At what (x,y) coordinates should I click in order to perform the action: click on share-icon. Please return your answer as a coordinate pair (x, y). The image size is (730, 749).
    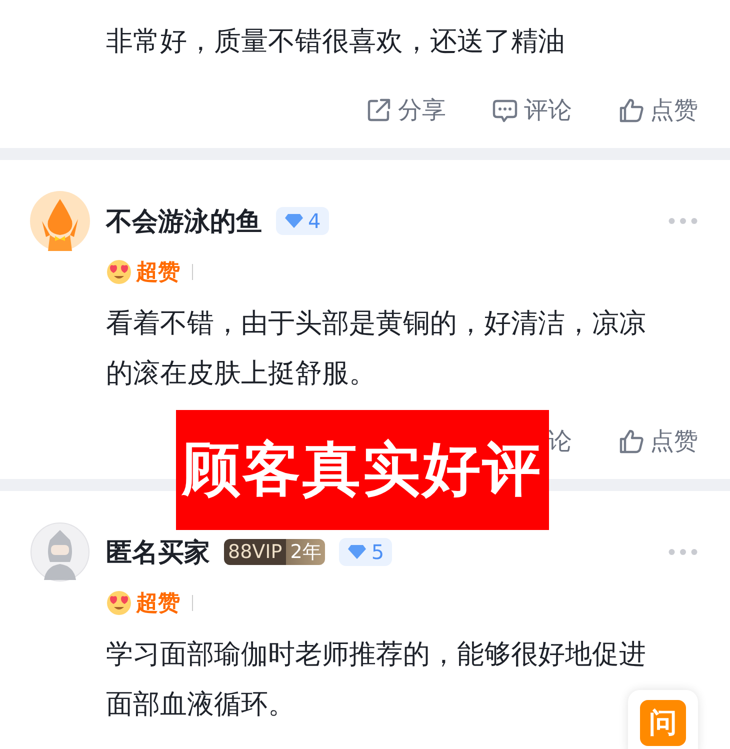
    Looking at the image, I should click on (379, 110).